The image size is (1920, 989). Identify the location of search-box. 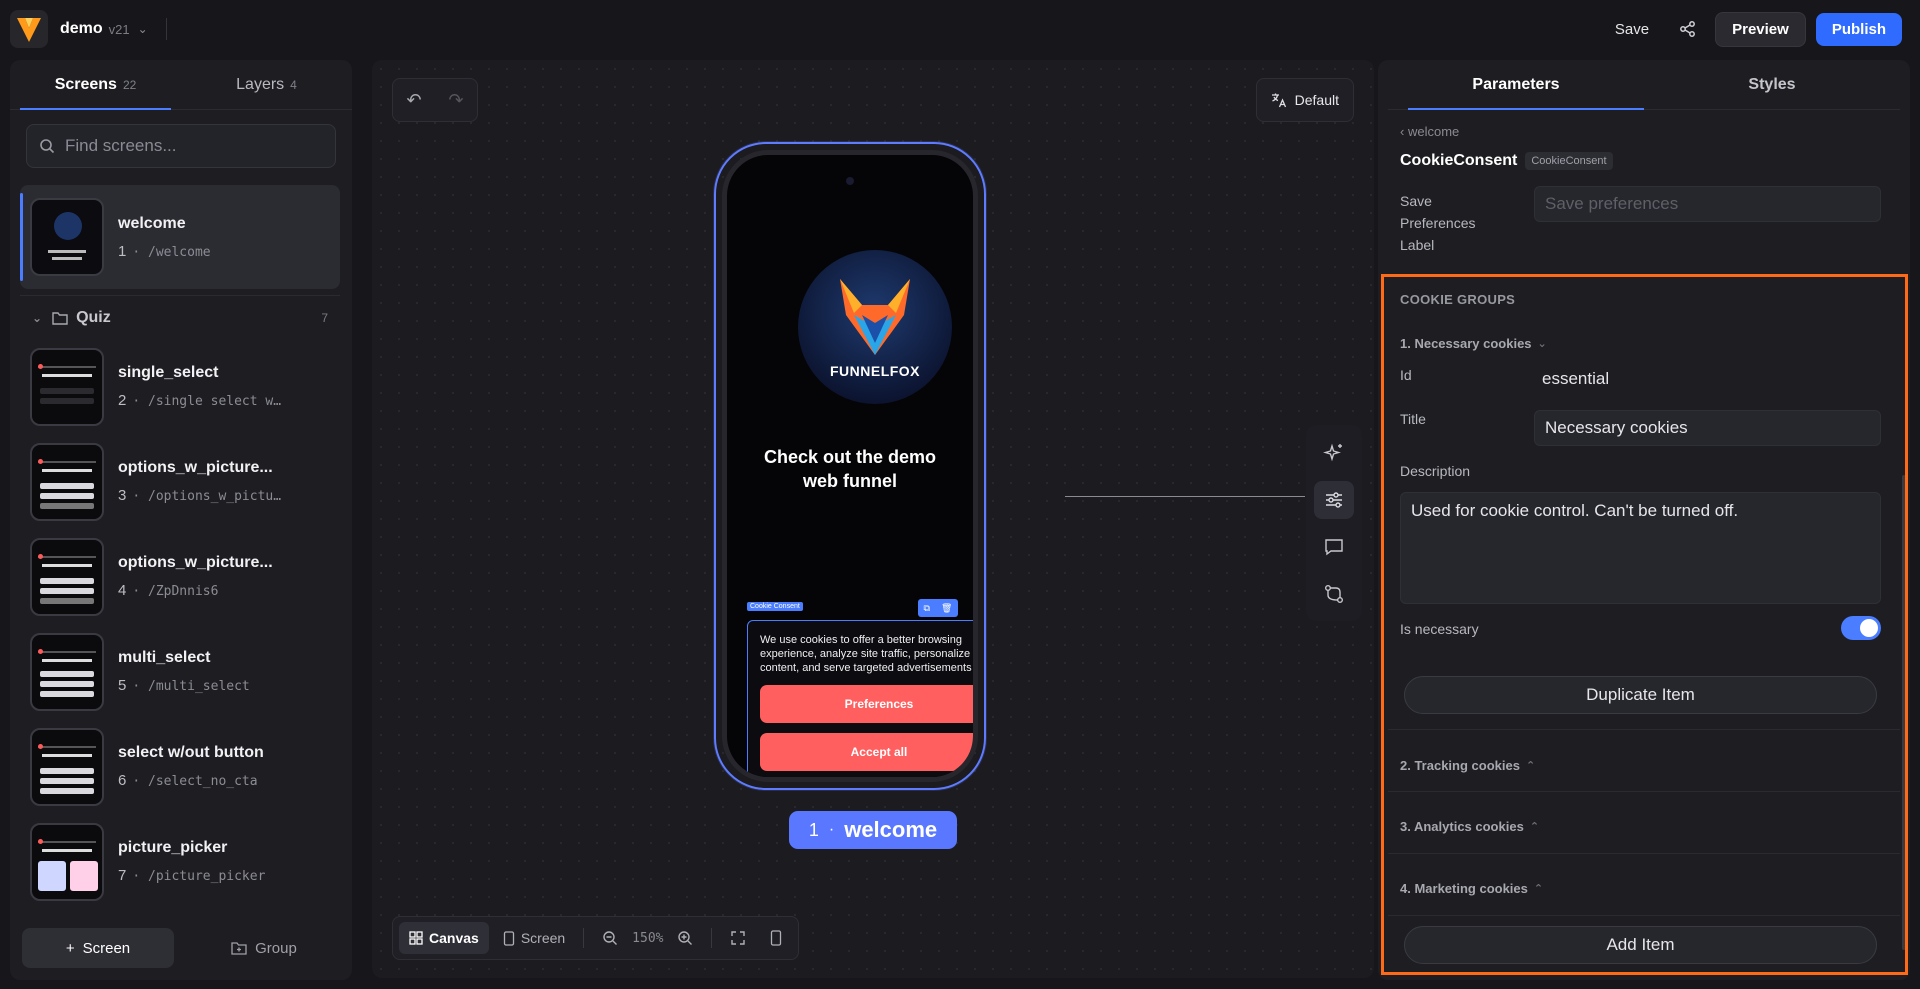
(181, 146).